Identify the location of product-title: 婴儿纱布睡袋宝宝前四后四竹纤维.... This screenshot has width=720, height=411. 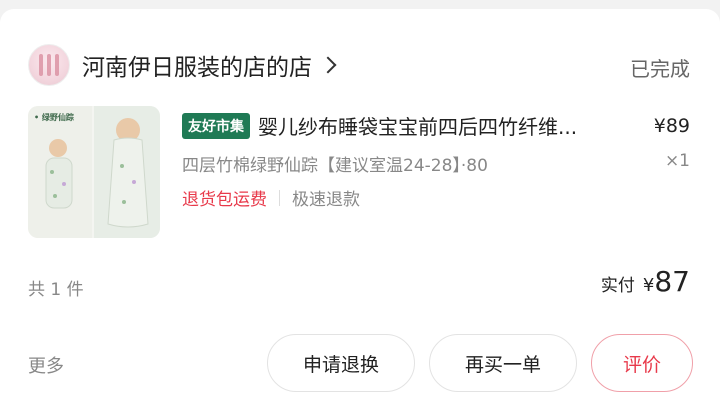
(451, 125).